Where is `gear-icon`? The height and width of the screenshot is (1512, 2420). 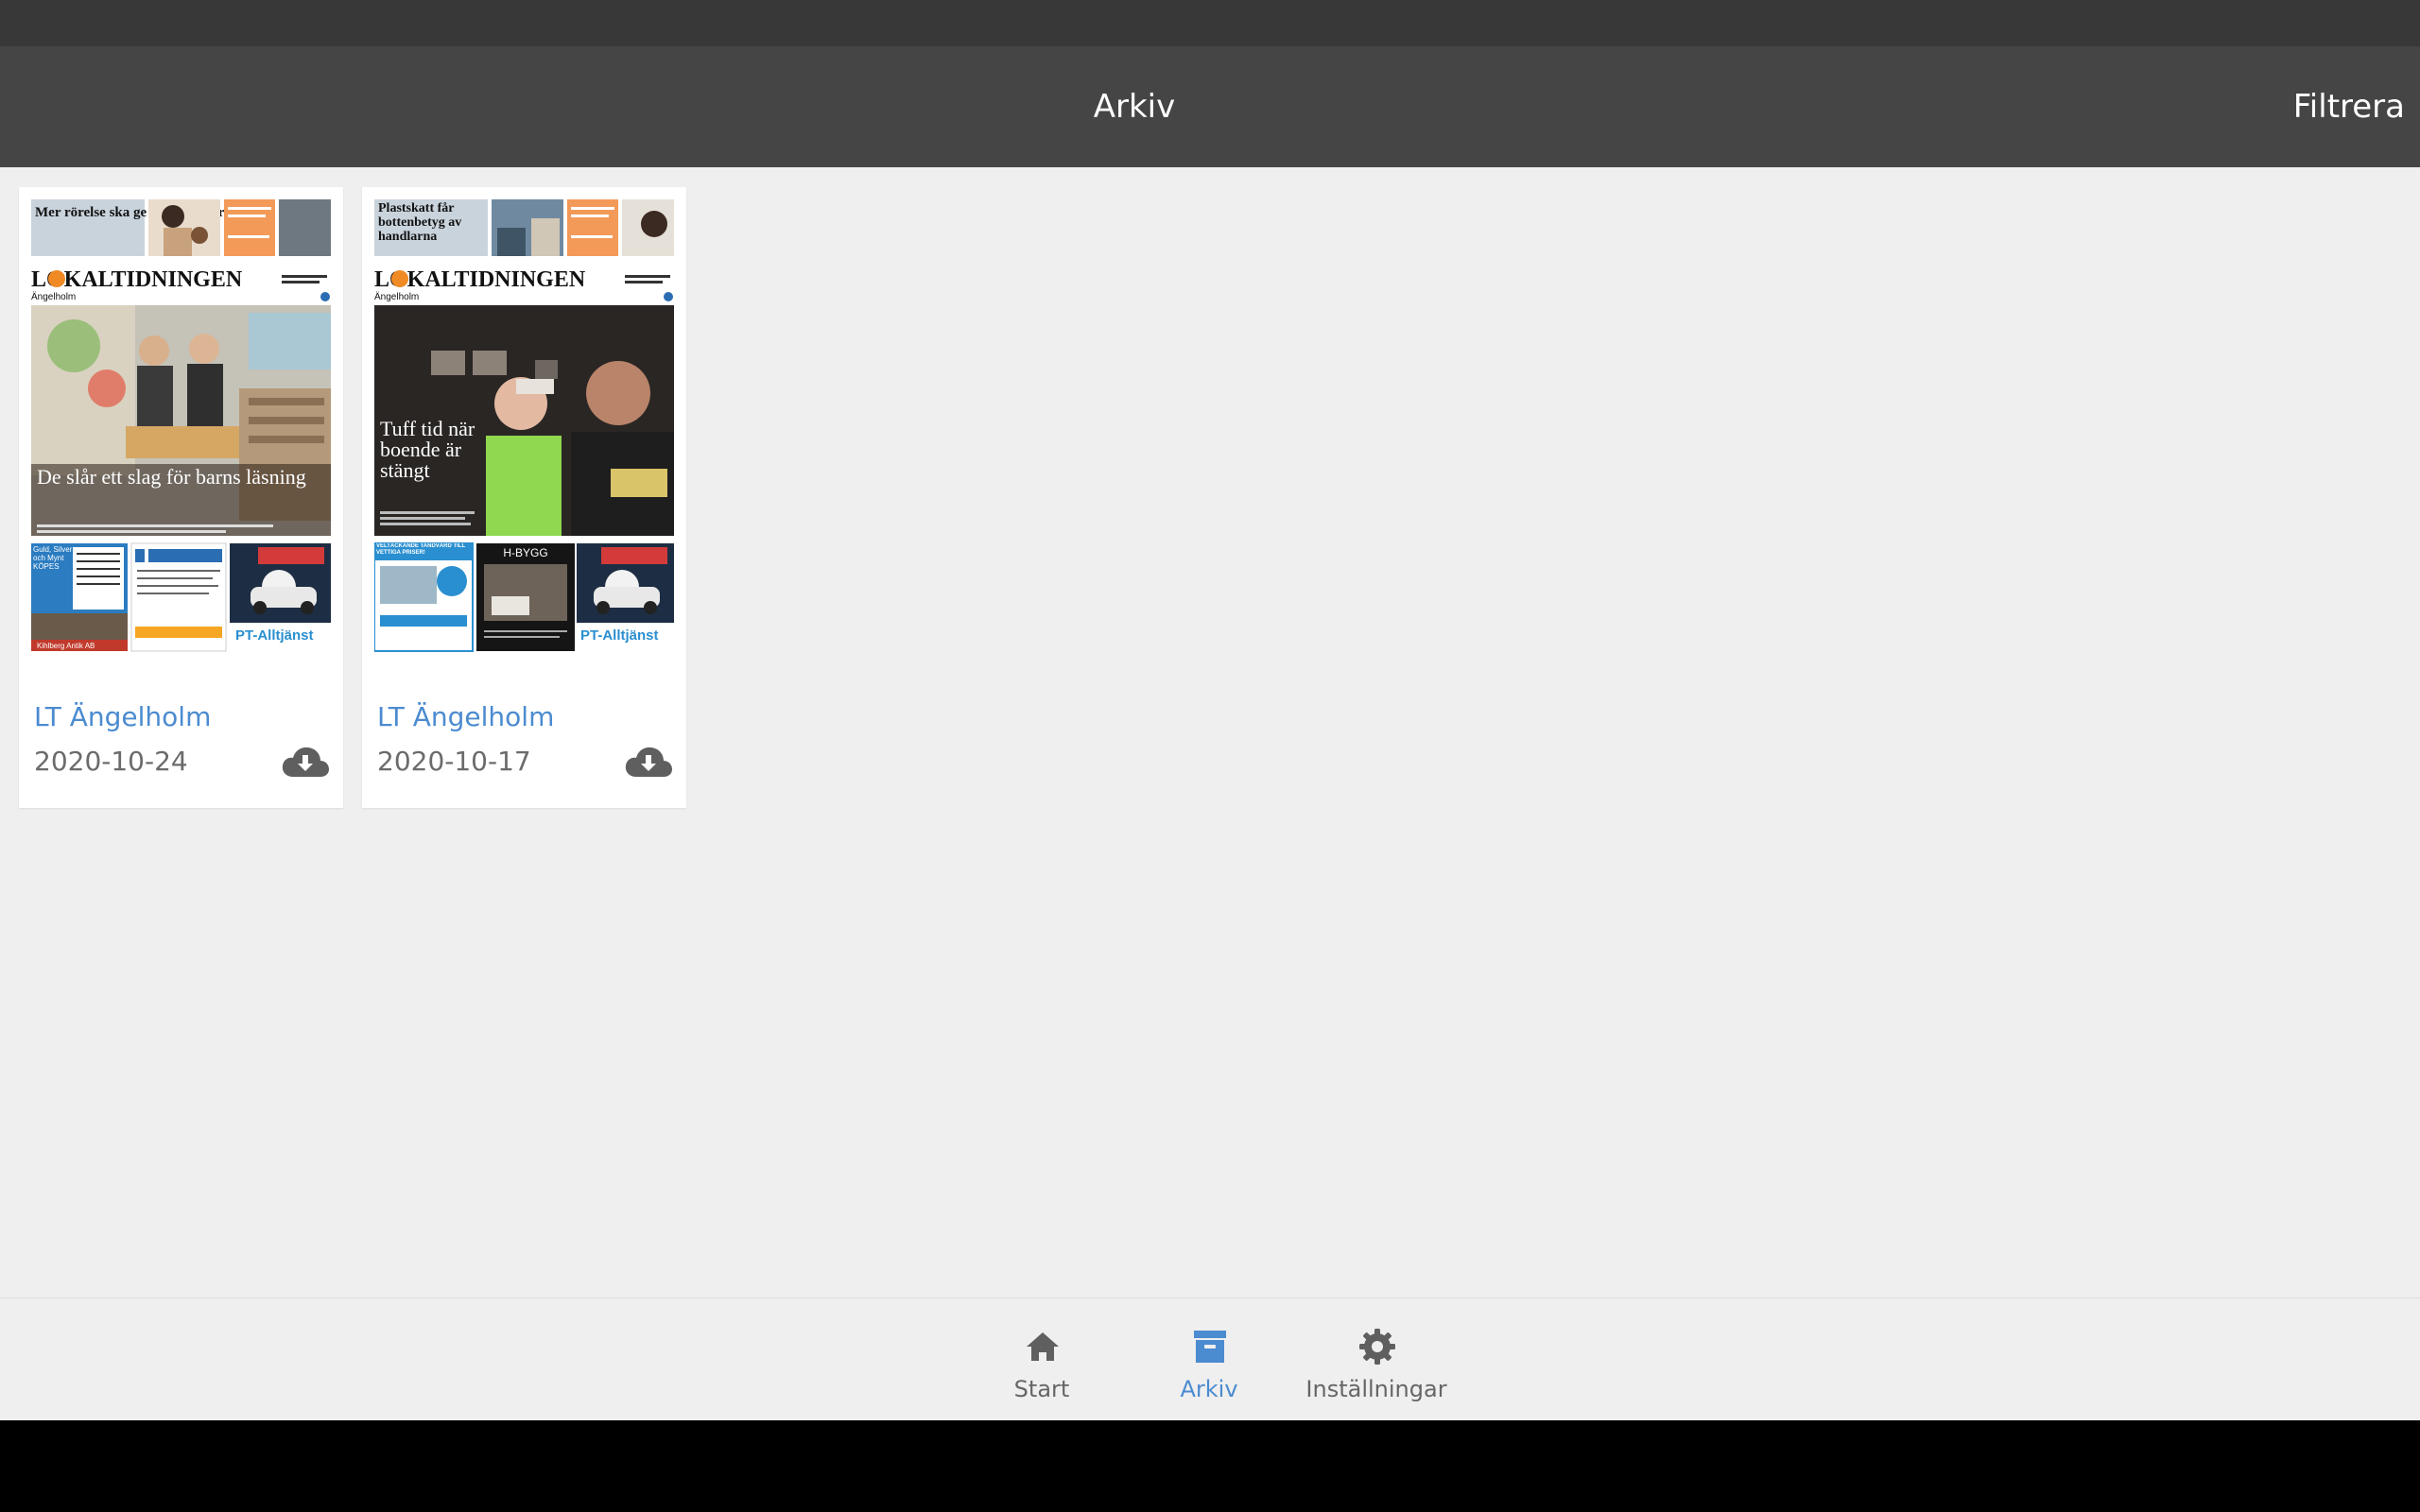
gear-icon is located at coordinates (1377, 1347).